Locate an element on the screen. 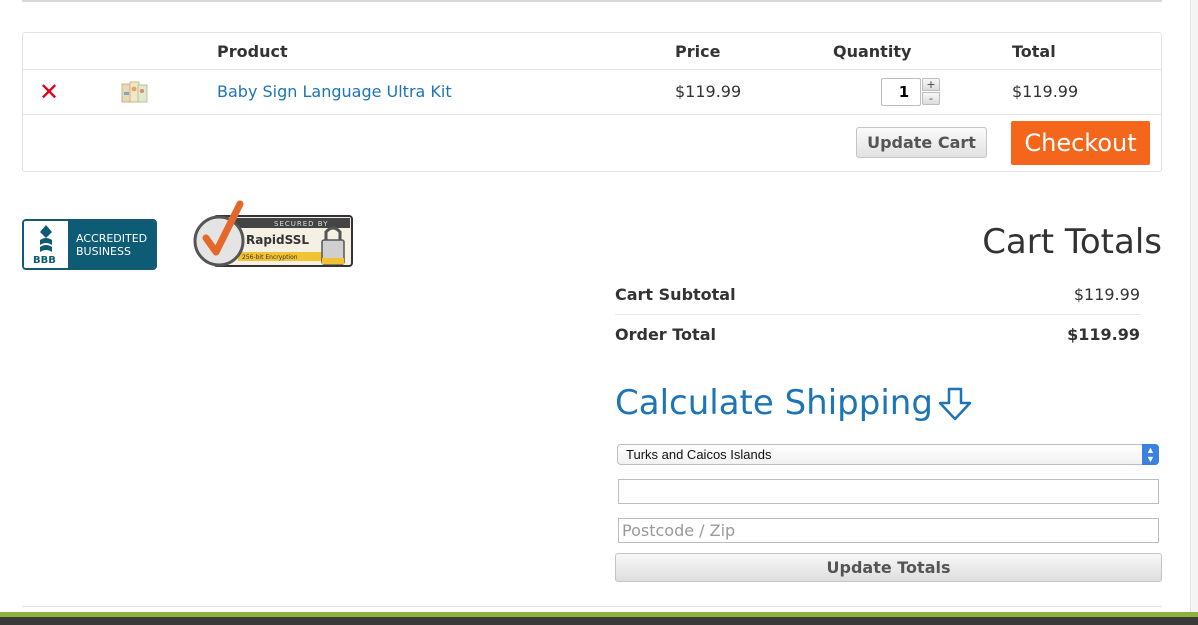 Image resolution: width=1198 pixels, height=625 pixels. remove-item-icon: ✕ is located at coordinates (49, 92).